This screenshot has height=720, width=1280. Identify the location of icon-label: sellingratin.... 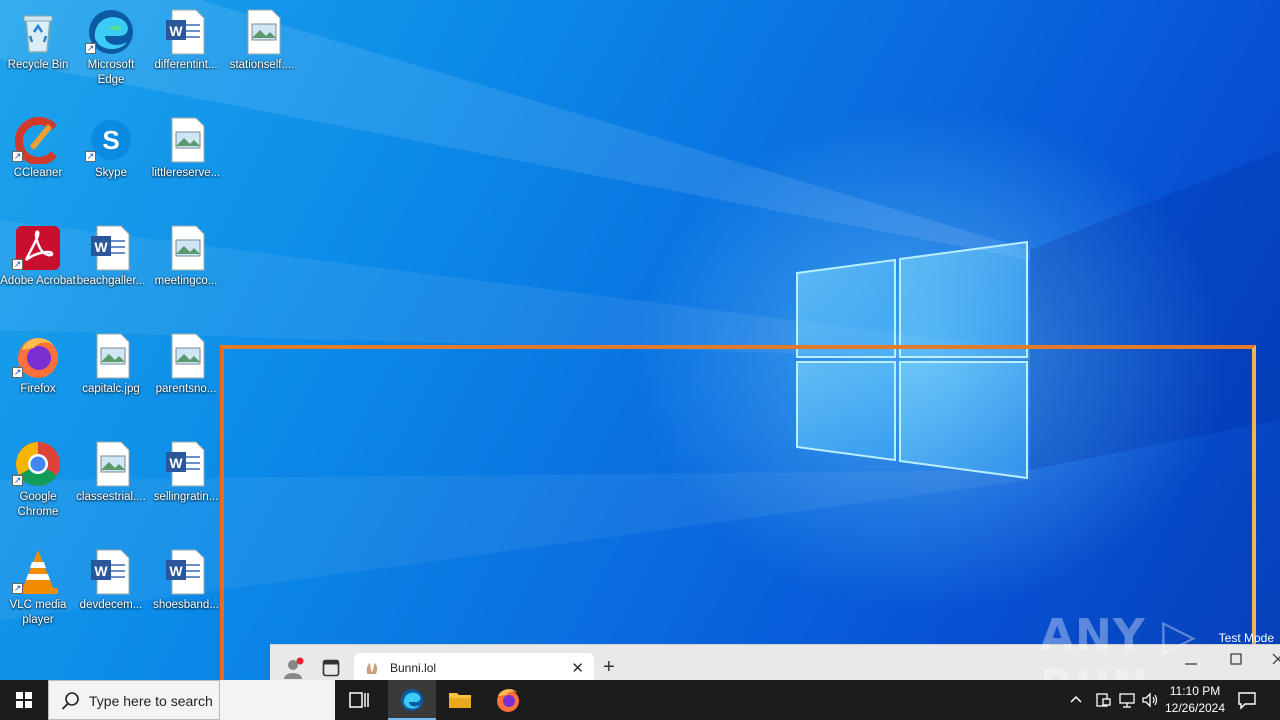
(186, 497).